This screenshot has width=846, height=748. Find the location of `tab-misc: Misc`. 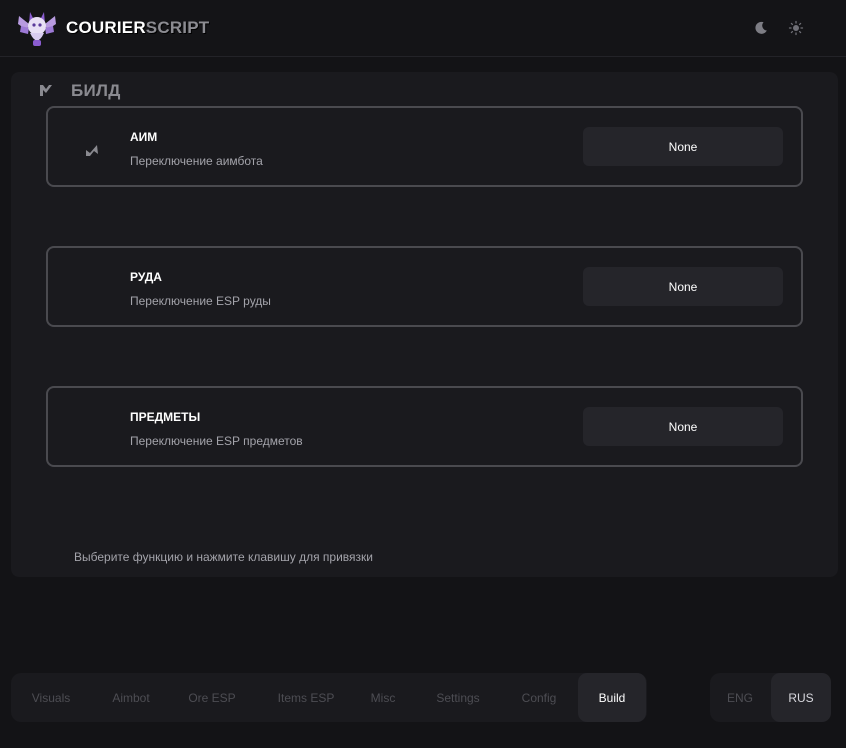

tab-misc: Misc is located at coordinates (383, 697).